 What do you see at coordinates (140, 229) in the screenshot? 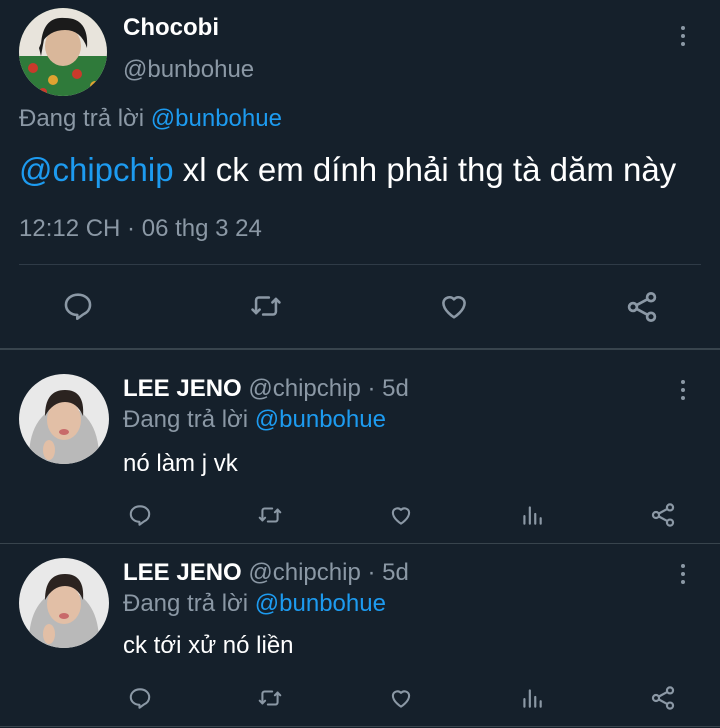
I see `tweet-timestamp: 12:12 CH · 06 thg 3 24` at bounding box center [140, 229].